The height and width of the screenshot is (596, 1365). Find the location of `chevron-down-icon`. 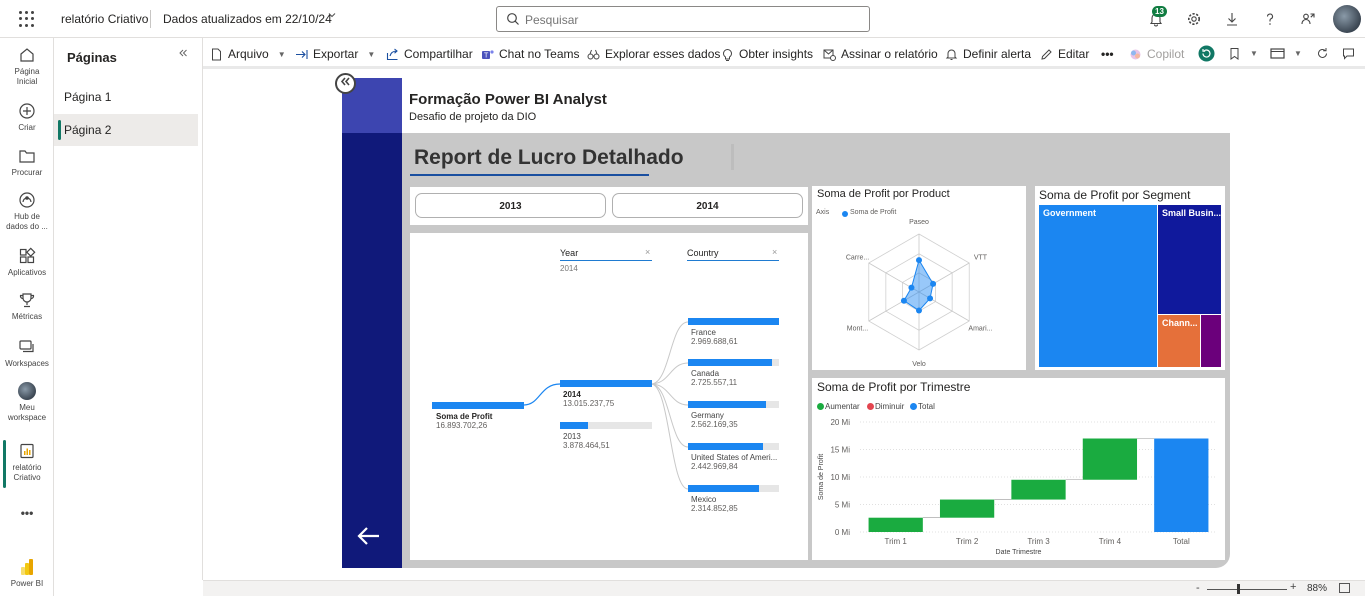

chevron-down-icon is located at coordinates (332, 16).